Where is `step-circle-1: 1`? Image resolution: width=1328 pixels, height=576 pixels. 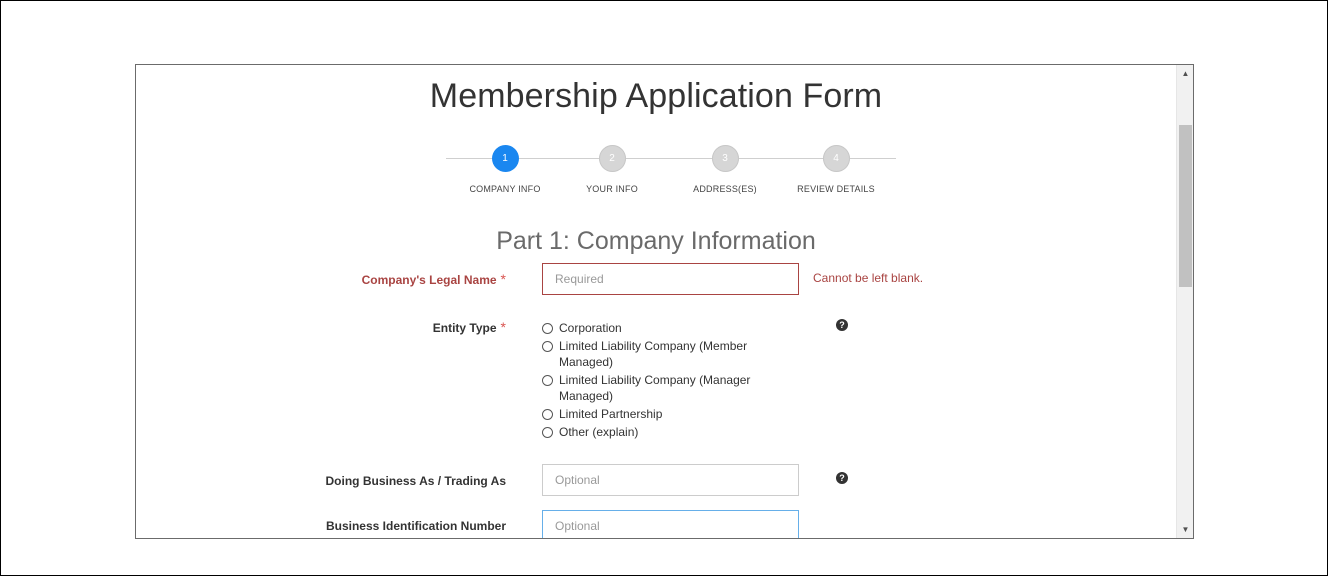
step-circle-1: 1 is located at coordinates (505, 158).